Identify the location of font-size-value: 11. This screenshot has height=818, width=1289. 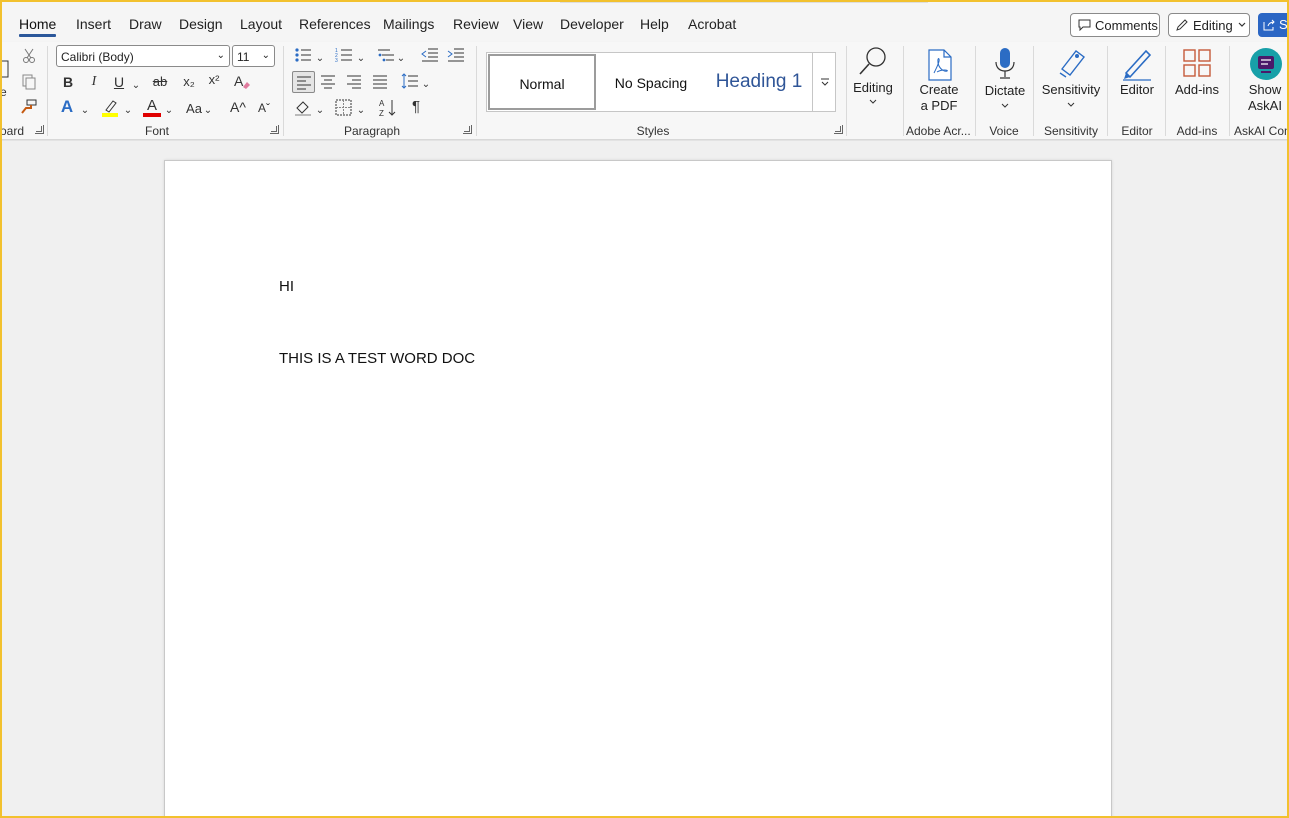
(243, 57).